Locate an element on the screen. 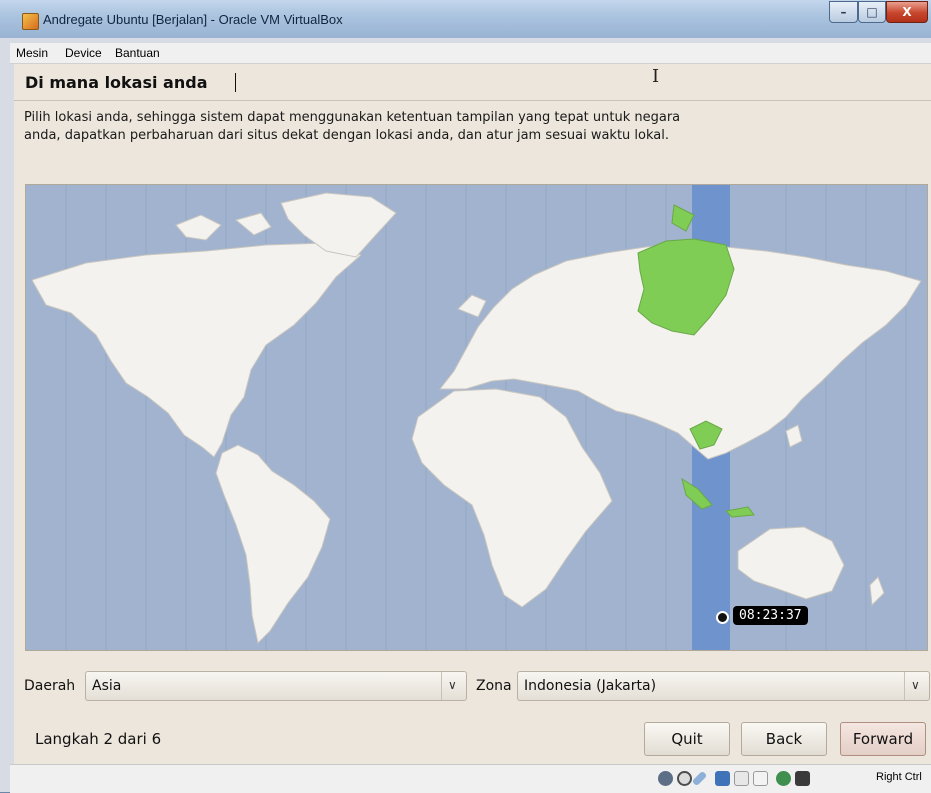 Image resolution: width=931 pixels, height=793 pixels. location-pin-icon is located at coordinates (722, 617).